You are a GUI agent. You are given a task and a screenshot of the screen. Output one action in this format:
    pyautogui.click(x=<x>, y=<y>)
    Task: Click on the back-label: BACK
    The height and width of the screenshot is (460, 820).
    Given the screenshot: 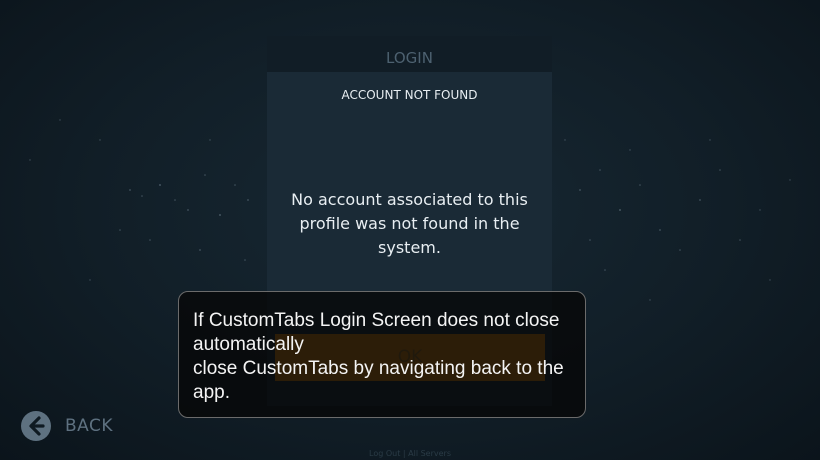 What is the action you would take?
    pyautogui.click(x=89, y=426)
    